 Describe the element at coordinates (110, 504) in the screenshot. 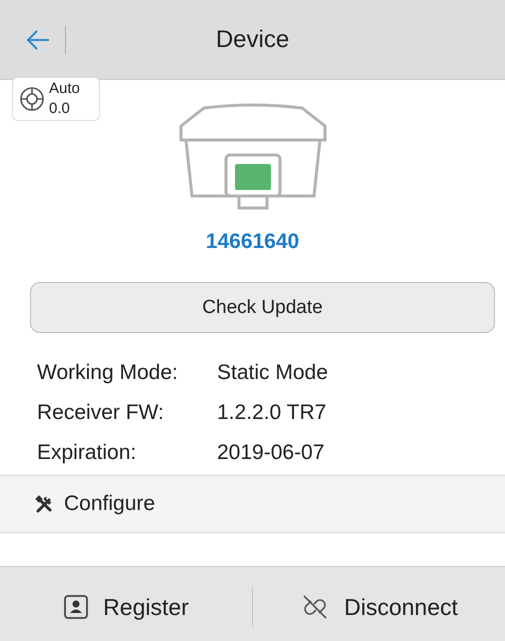

I see `section-title: Configure` at that location.